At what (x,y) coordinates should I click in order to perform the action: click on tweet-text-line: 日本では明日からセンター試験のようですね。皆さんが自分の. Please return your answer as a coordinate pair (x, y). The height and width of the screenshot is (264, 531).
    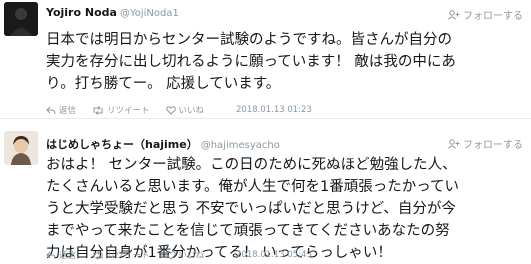
    Looking at the image, I should click on (249, 40).